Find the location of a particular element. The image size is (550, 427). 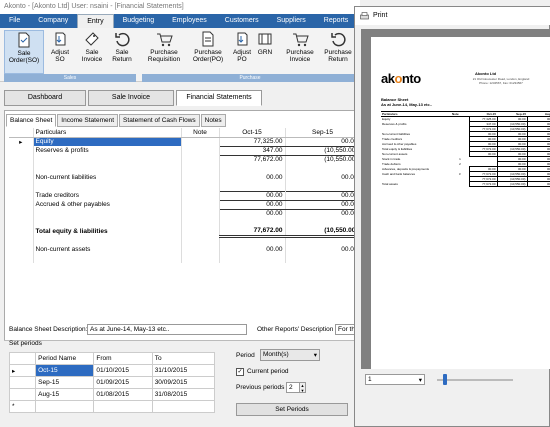

grid-cell: Equity is located at coordinates (107, 141).